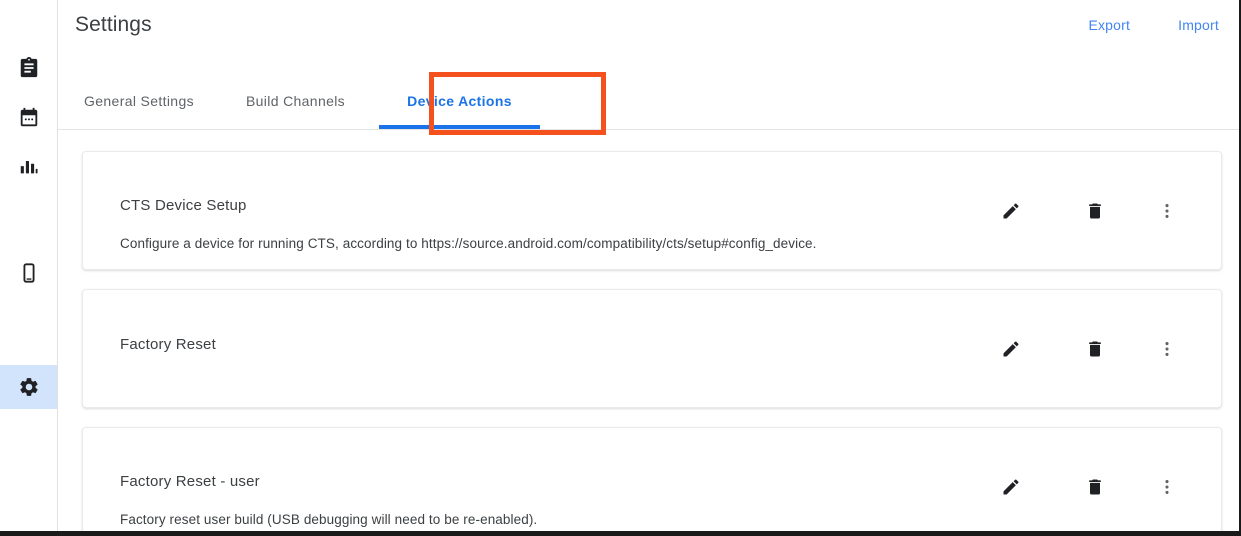 This screenshot has width=1241, height=536. What do you see at coordinates (295, 100) in the screenshot?
I see `tab-build-channels: Build Channels` at bounding box center [295, 100].